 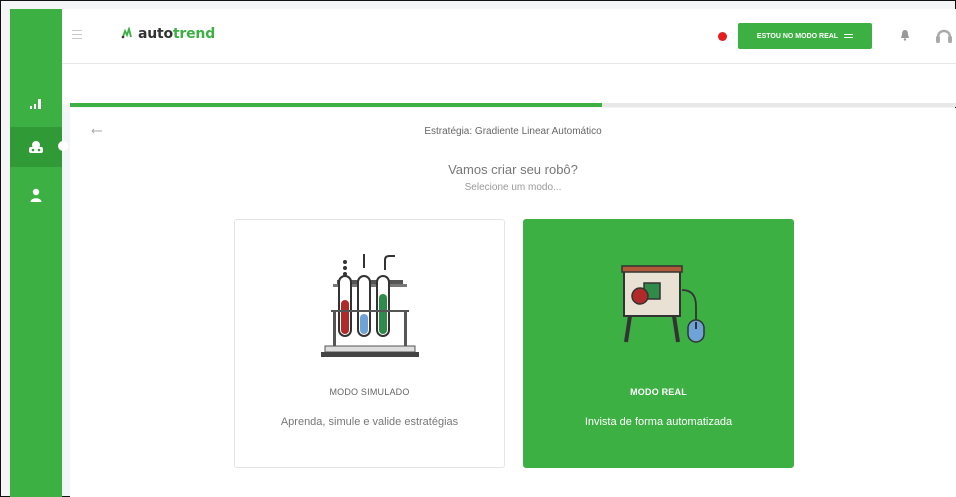 I want to click on page-title: Vamos criar seu robô?, so click(x=513, y=169).